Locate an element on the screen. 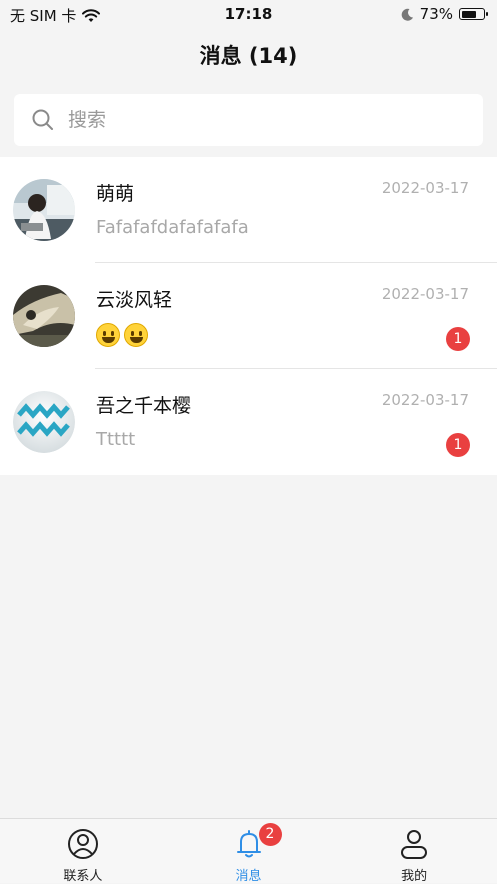 The height and width of the screenshot is (884, 497). message-preview is located at coordinates (124, 335).